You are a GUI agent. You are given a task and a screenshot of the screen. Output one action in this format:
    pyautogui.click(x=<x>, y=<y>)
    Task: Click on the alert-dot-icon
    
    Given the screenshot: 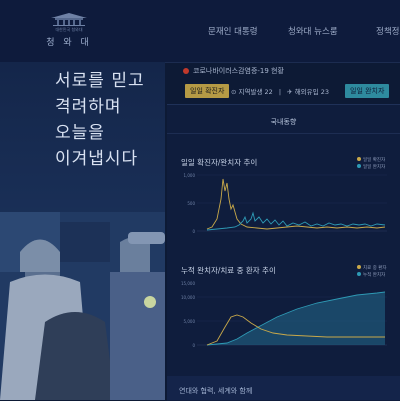 What is the action you would take?
    pyautogui.click(x=186, y=71)
    